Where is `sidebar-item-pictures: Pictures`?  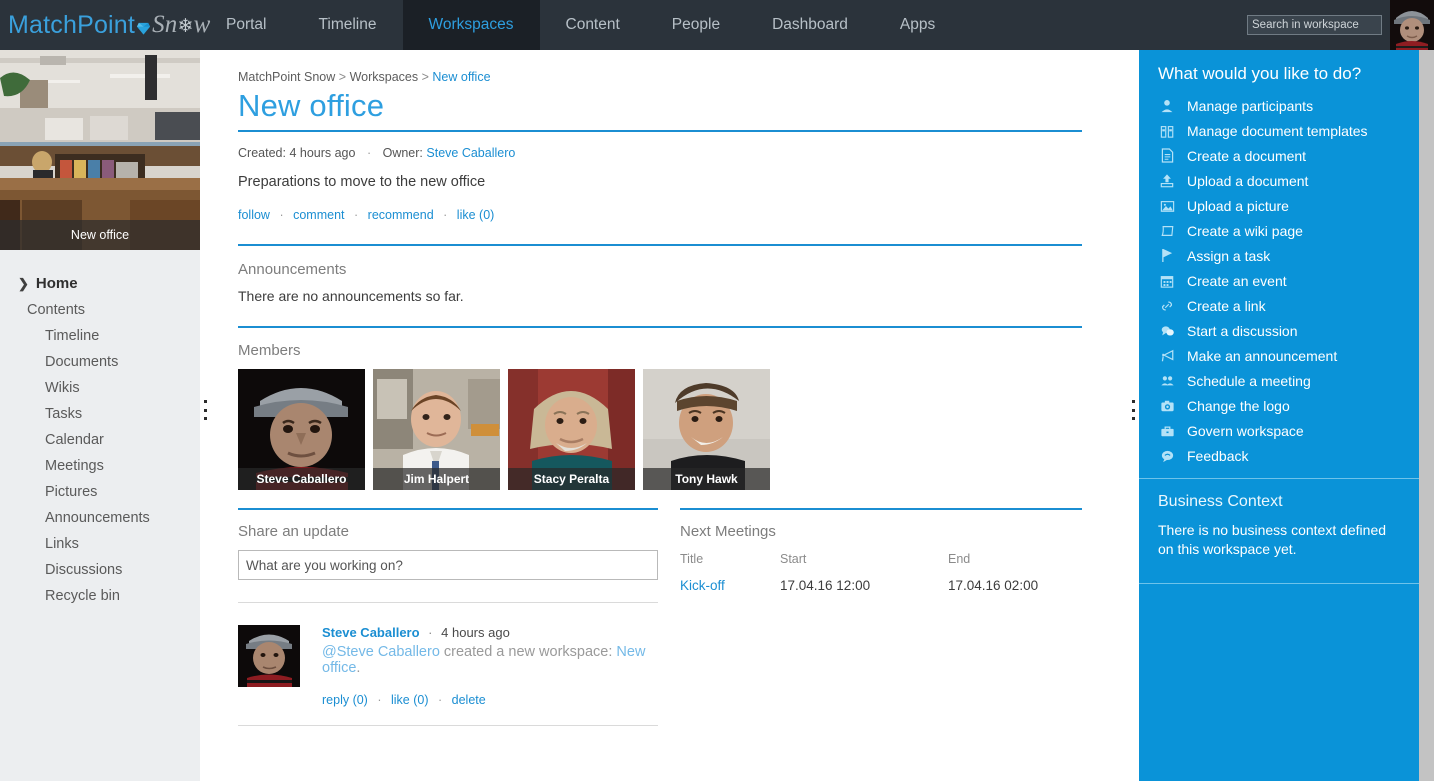
sidebar-item-pictures: Pictures is located at coordinates (100, 492).